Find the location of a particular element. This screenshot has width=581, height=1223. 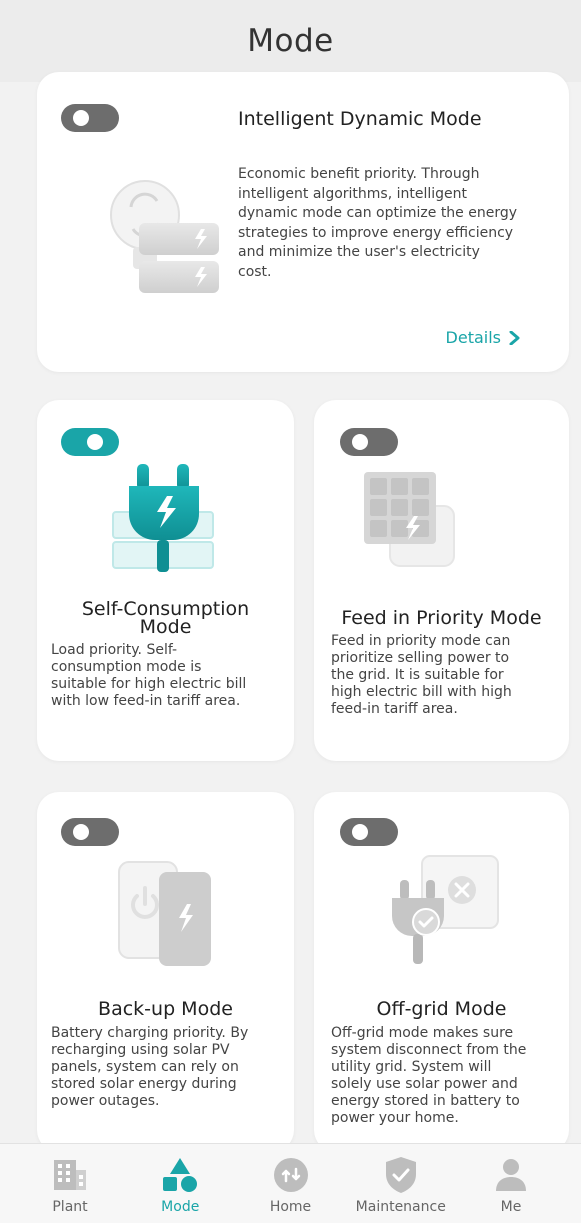

chevron-right-icon is located at coordinates (514, 337).